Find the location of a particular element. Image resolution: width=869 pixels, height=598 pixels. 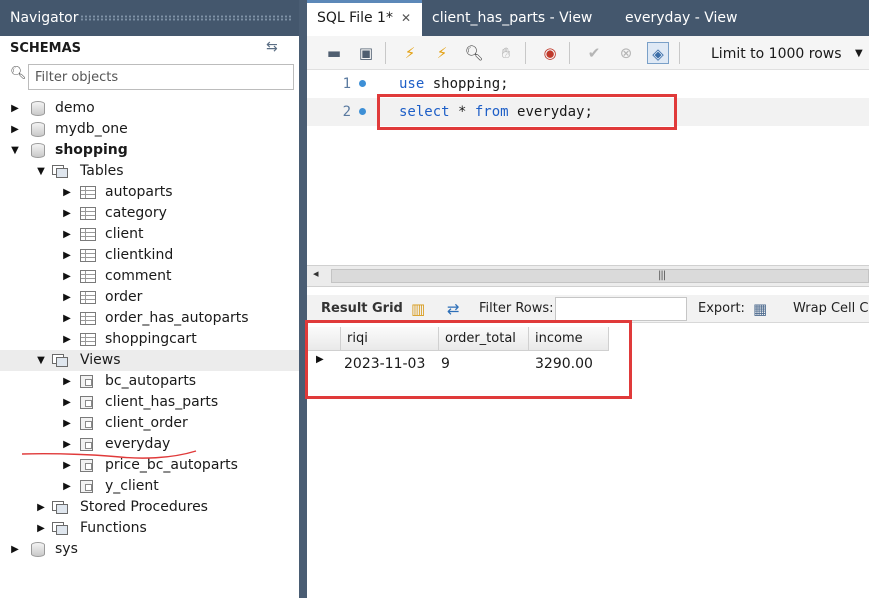

tab-sql-file: SQL File 1* ✕ is located at coordinates (364, 18).